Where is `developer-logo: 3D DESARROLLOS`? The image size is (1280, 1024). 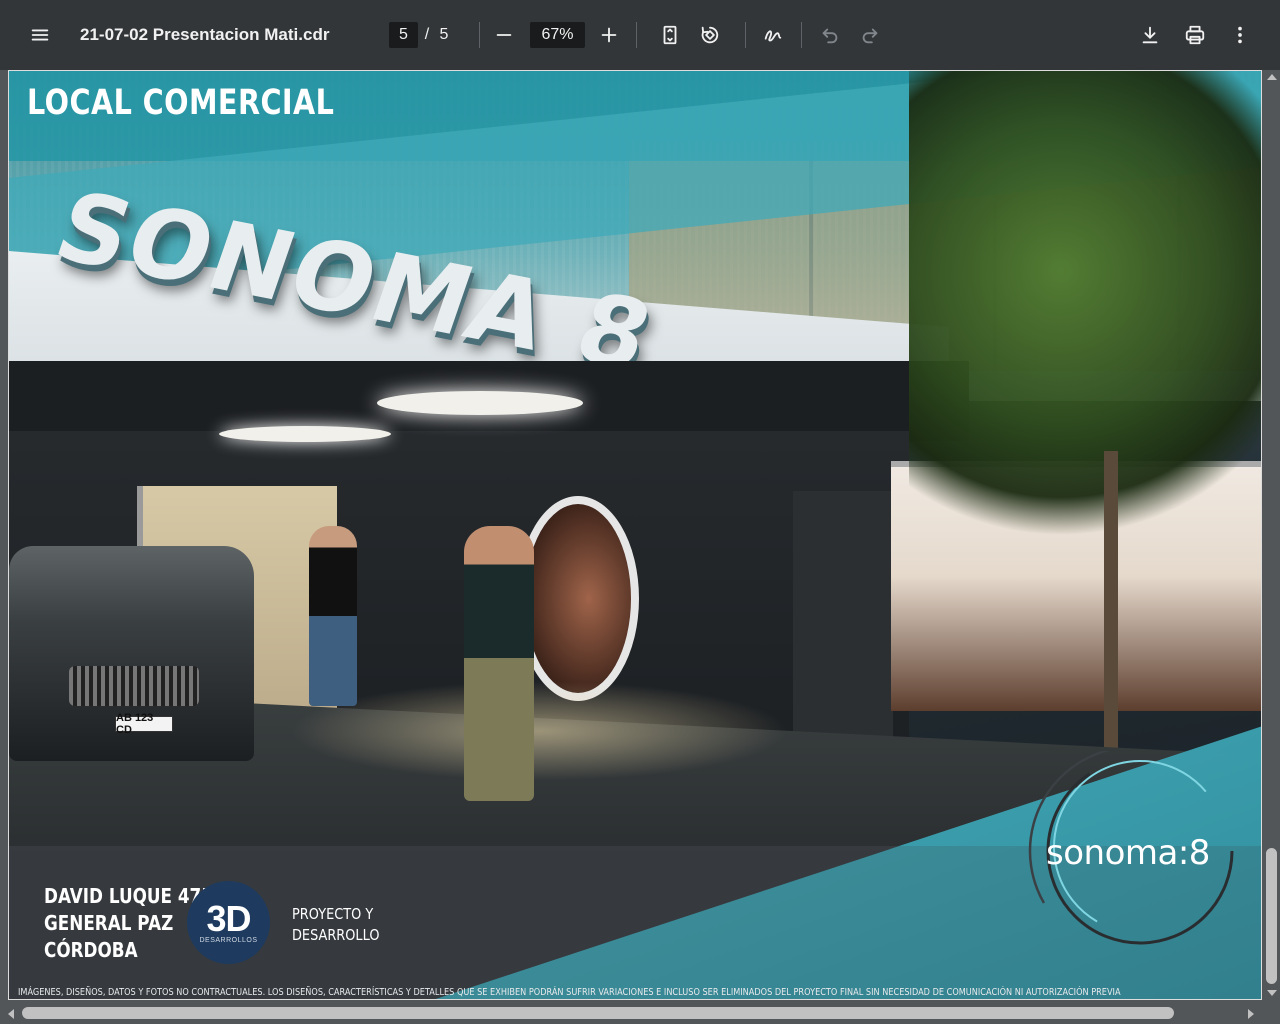
developer-logo: 3D DESARROLLOS is located at coordinates (228, 922).